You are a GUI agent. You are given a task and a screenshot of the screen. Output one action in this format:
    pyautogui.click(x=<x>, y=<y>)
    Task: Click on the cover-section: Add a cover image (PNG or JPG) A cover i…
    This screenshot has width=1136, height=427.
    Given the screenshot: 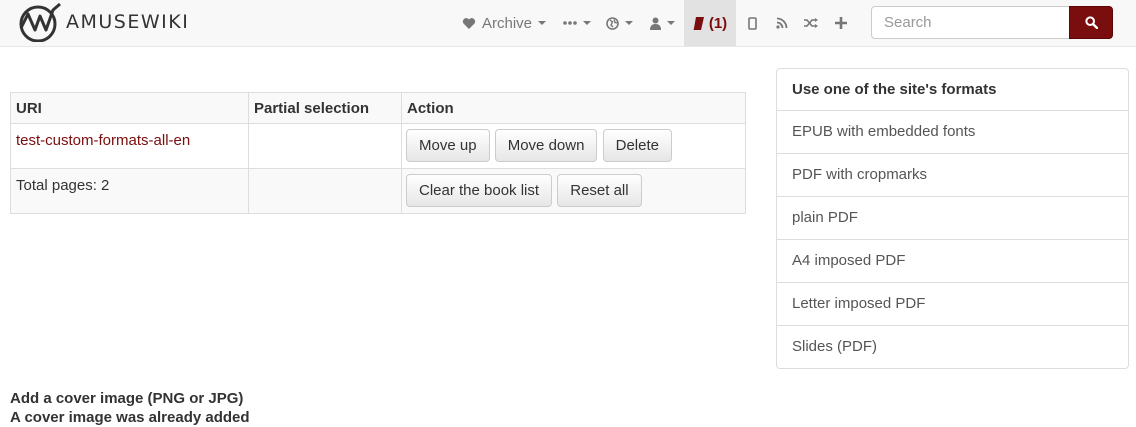 What is the action you would take?
    pyautogui.click(x=130, y=408)
    